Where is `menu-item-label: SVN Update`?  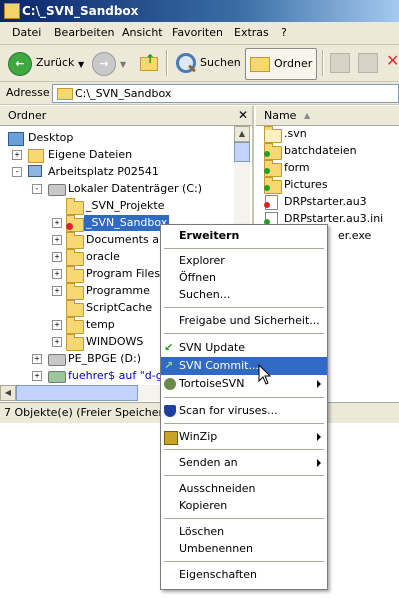
menu-item-label: SVN Update is located at coordinates (212, 347).